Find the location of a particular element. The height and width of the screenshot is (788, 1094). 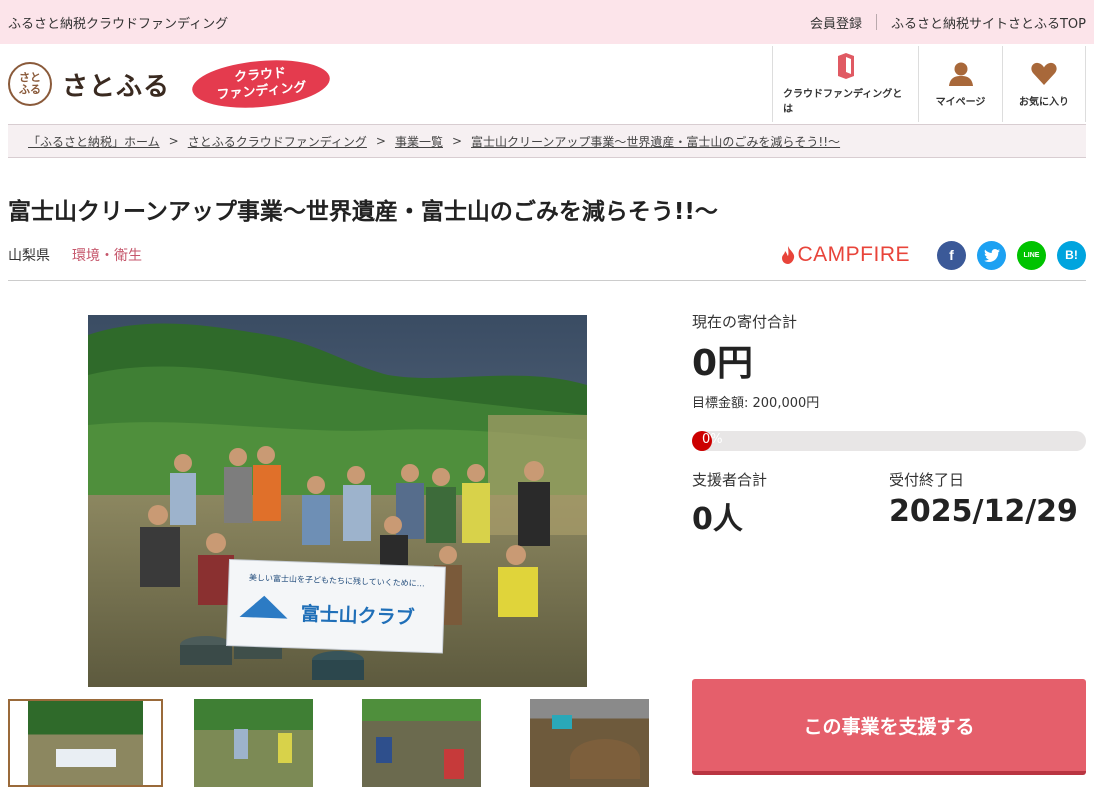

person-icon is located at coordinates (961, 74).